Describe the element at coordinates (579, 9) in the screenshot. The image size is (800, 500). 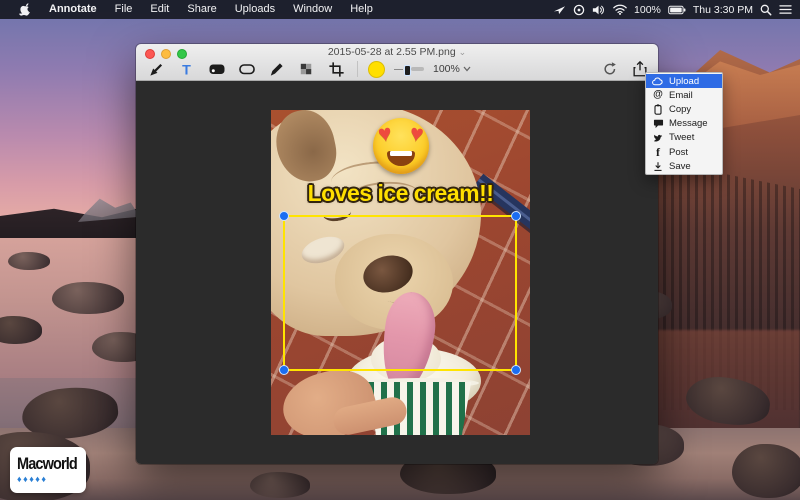
I see `status-circle-icon` at that location.